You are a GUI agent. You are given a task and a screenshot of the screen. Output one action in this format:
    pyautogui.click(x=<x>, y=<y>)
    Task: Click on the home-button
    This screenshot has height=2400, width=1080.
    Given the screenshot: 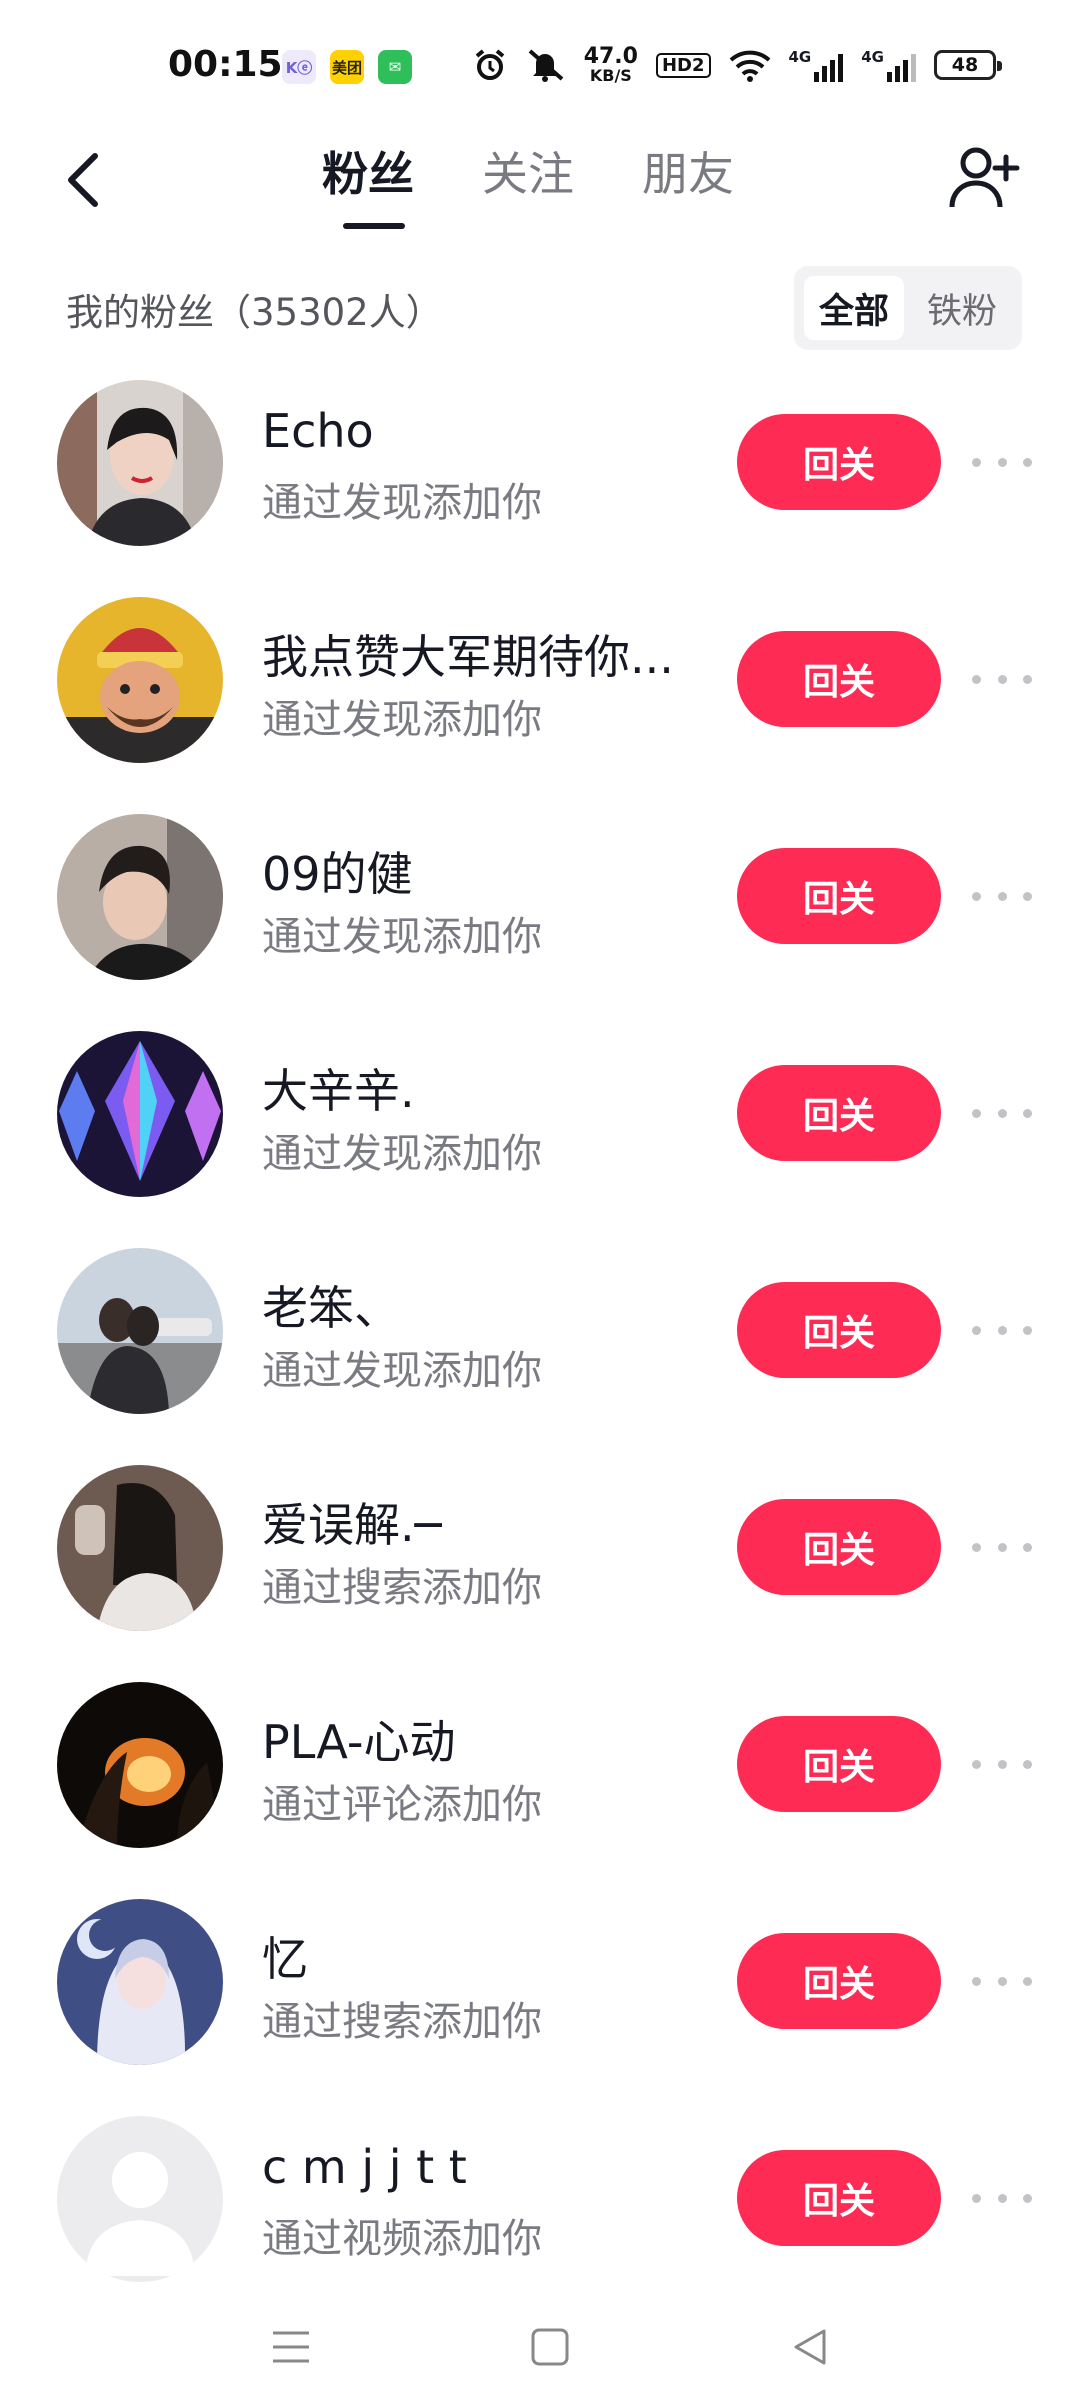 What is the action you would take?
    pyautogui.click(x=550, y=2347)
    